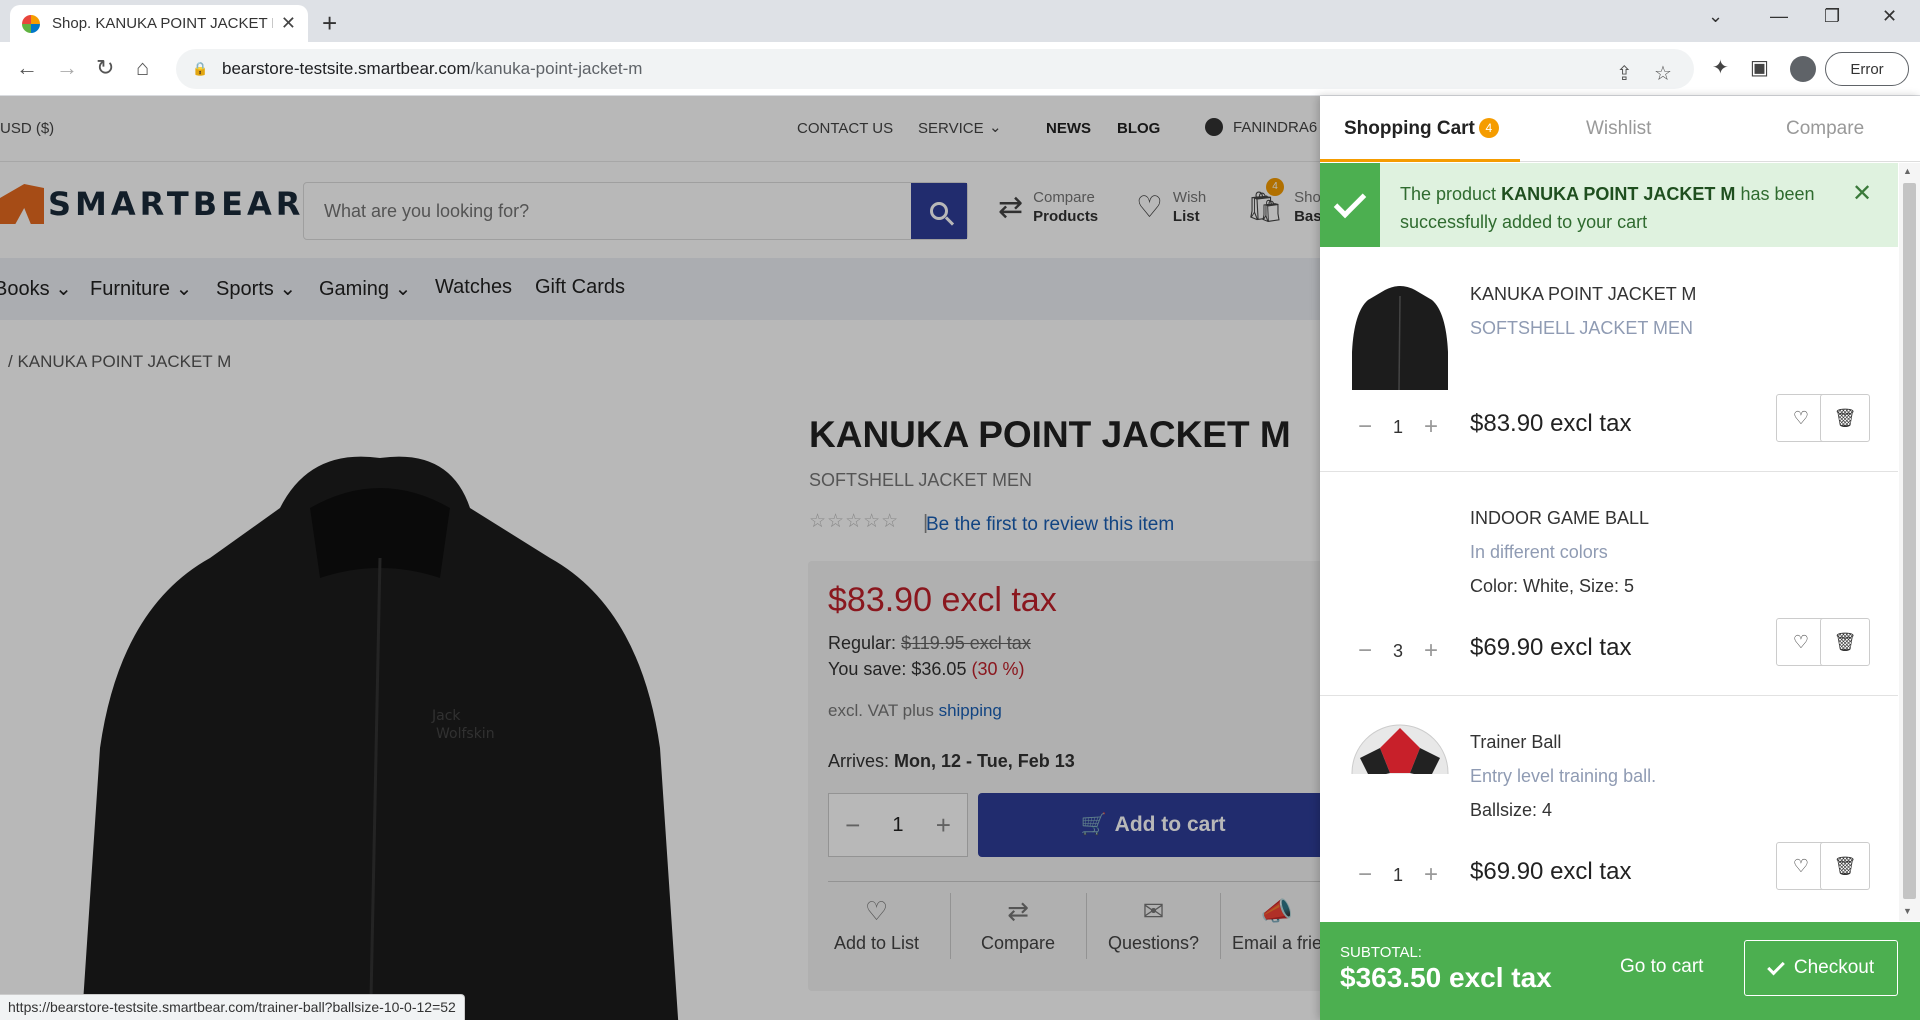 Image resolution: width=1920 pixels, height=1020 pixels. What do you see at coordinates (200, 68) in the screenshot?
I see `lock-icon: 🔒` at bounding box center [200, 68].